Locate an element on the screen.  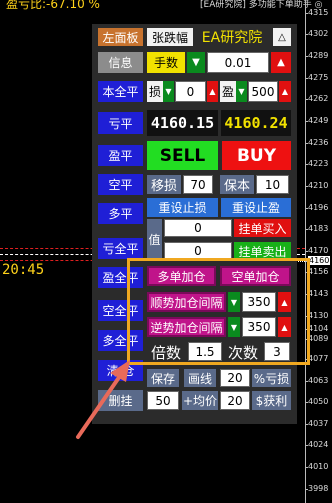
dollar-profit-button: $获利 is located at coordinates (271, 400).